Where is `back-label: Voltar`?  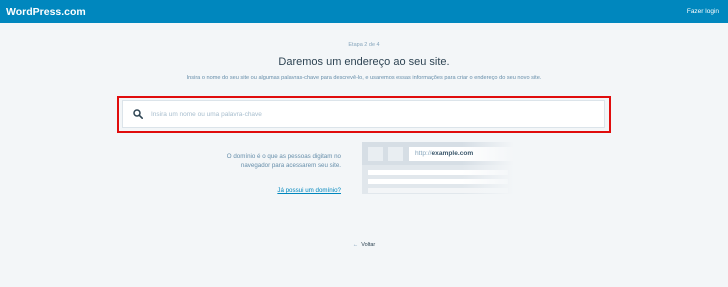
back-label: Voltar is located at coordinates (368, 245).